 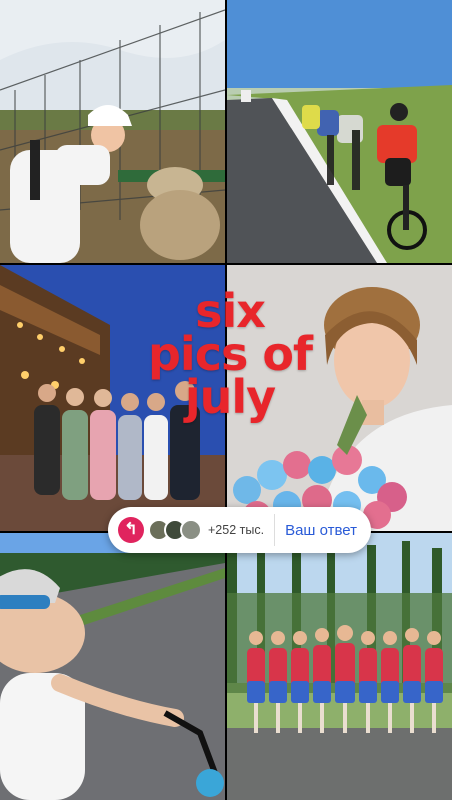 What do you see at coordinates (191, 530) in the screenshot?
I see `avatar` at bounding box center [191, 530].